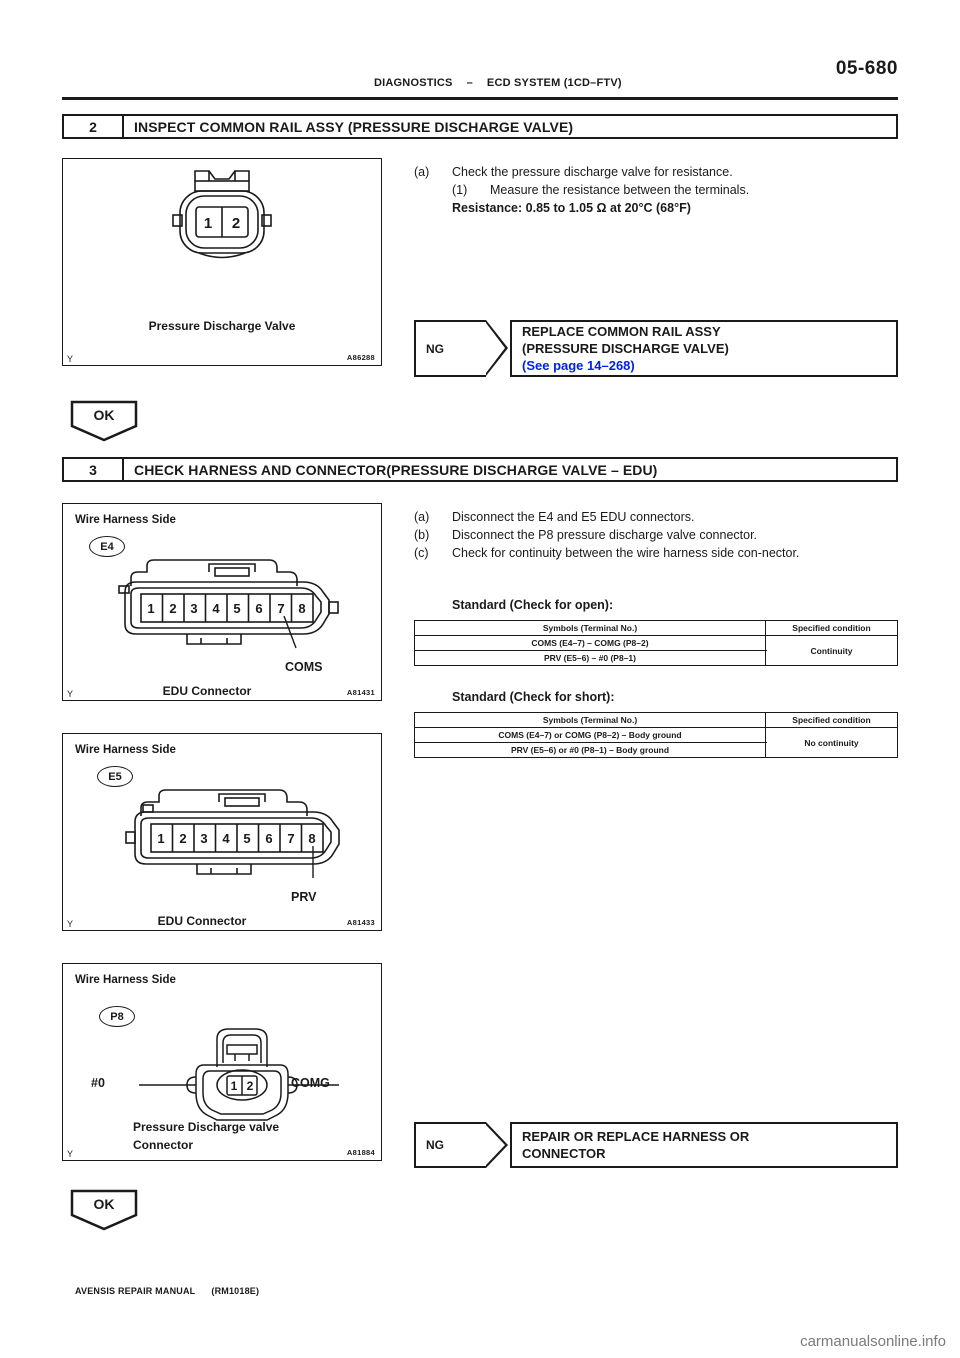  What do you see at coordinates (831, 720) in the screenshot?
I see `table-header-condition: Specified condition` at bounding box center [831, 720].